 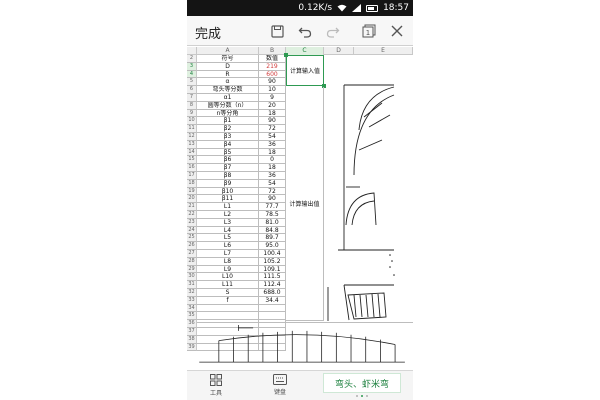 I want to click on row-number: 23, so click(x=192, y=222).